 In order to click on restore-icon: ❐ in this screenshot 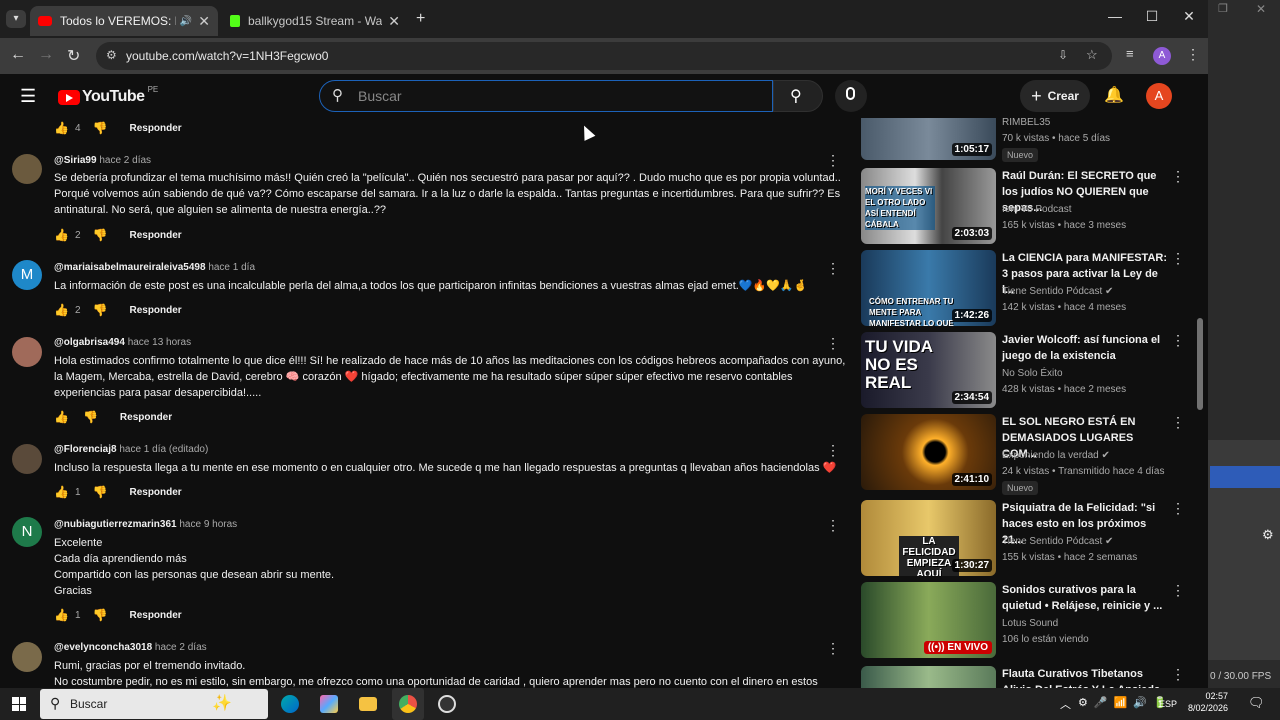, I will do `click(1223, 8)`.